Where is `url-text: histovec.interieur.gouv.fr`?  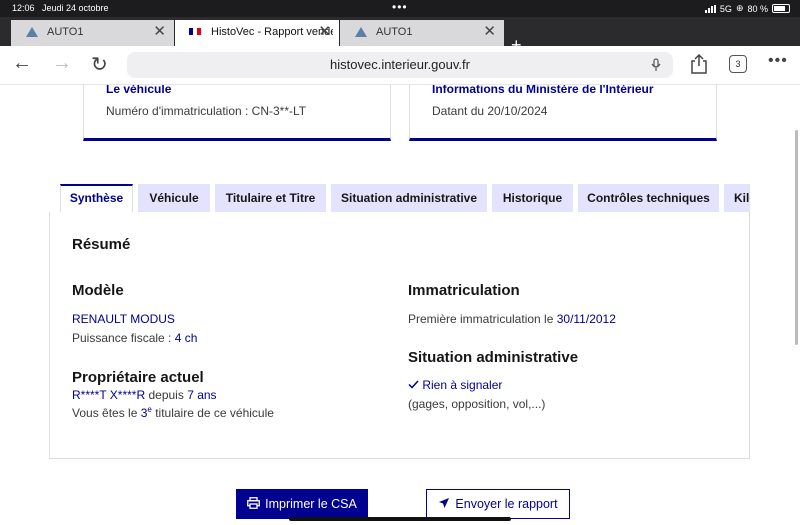 url-text: histovec.interieur.gouv.fr is located at coordinates (400, 64).